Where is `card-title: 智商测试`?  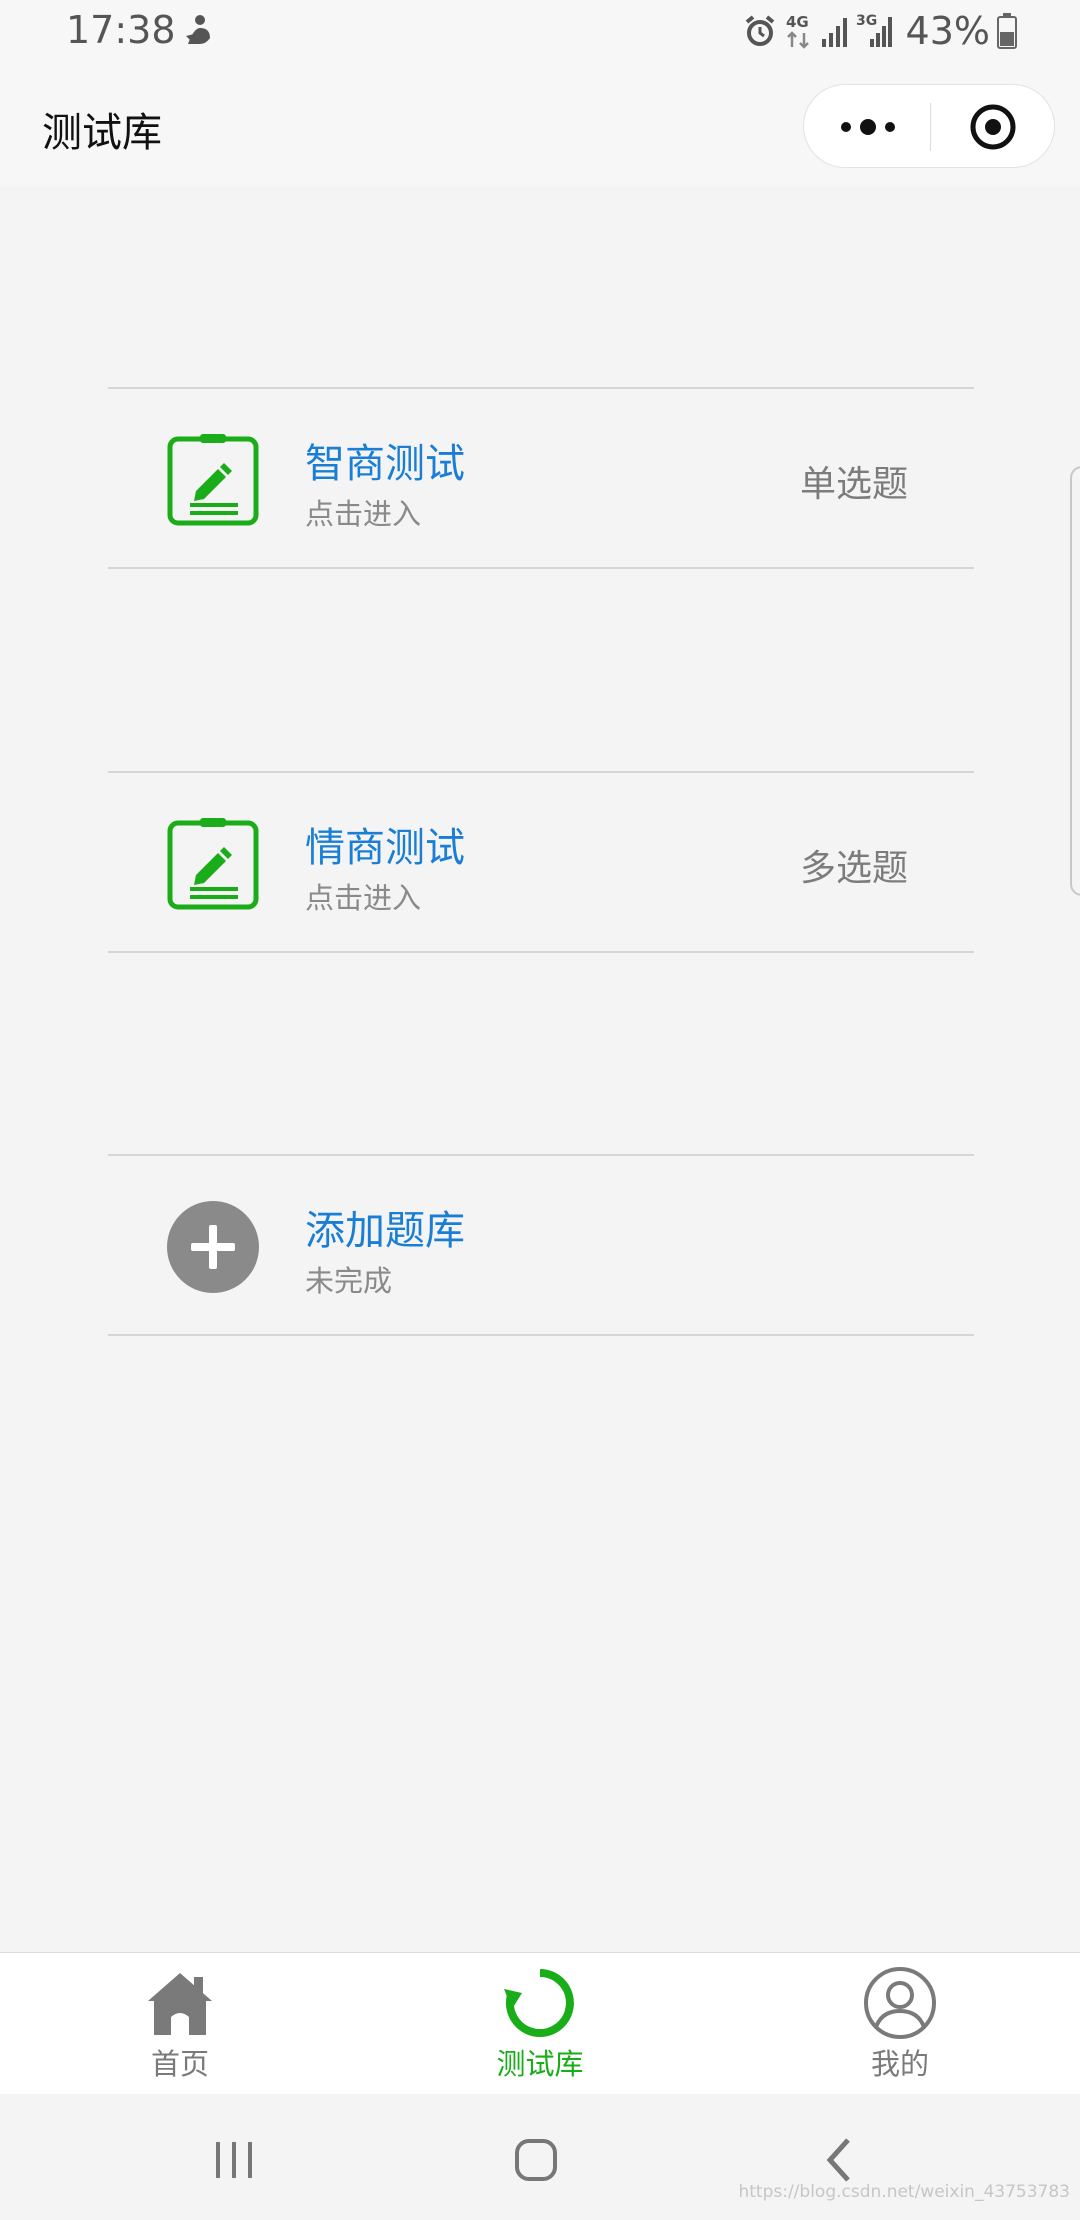 card-title: 智商测试 is located at coordinates (385, 464).